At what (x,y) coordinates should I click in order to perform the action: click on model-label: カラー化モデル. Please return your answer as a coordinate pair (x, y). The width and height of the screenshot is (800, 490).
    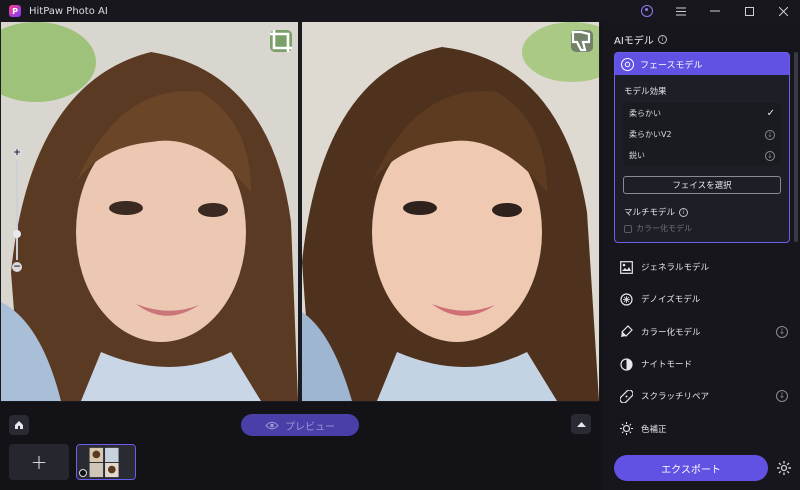
    Looking at the image, I should click on (671, 332).